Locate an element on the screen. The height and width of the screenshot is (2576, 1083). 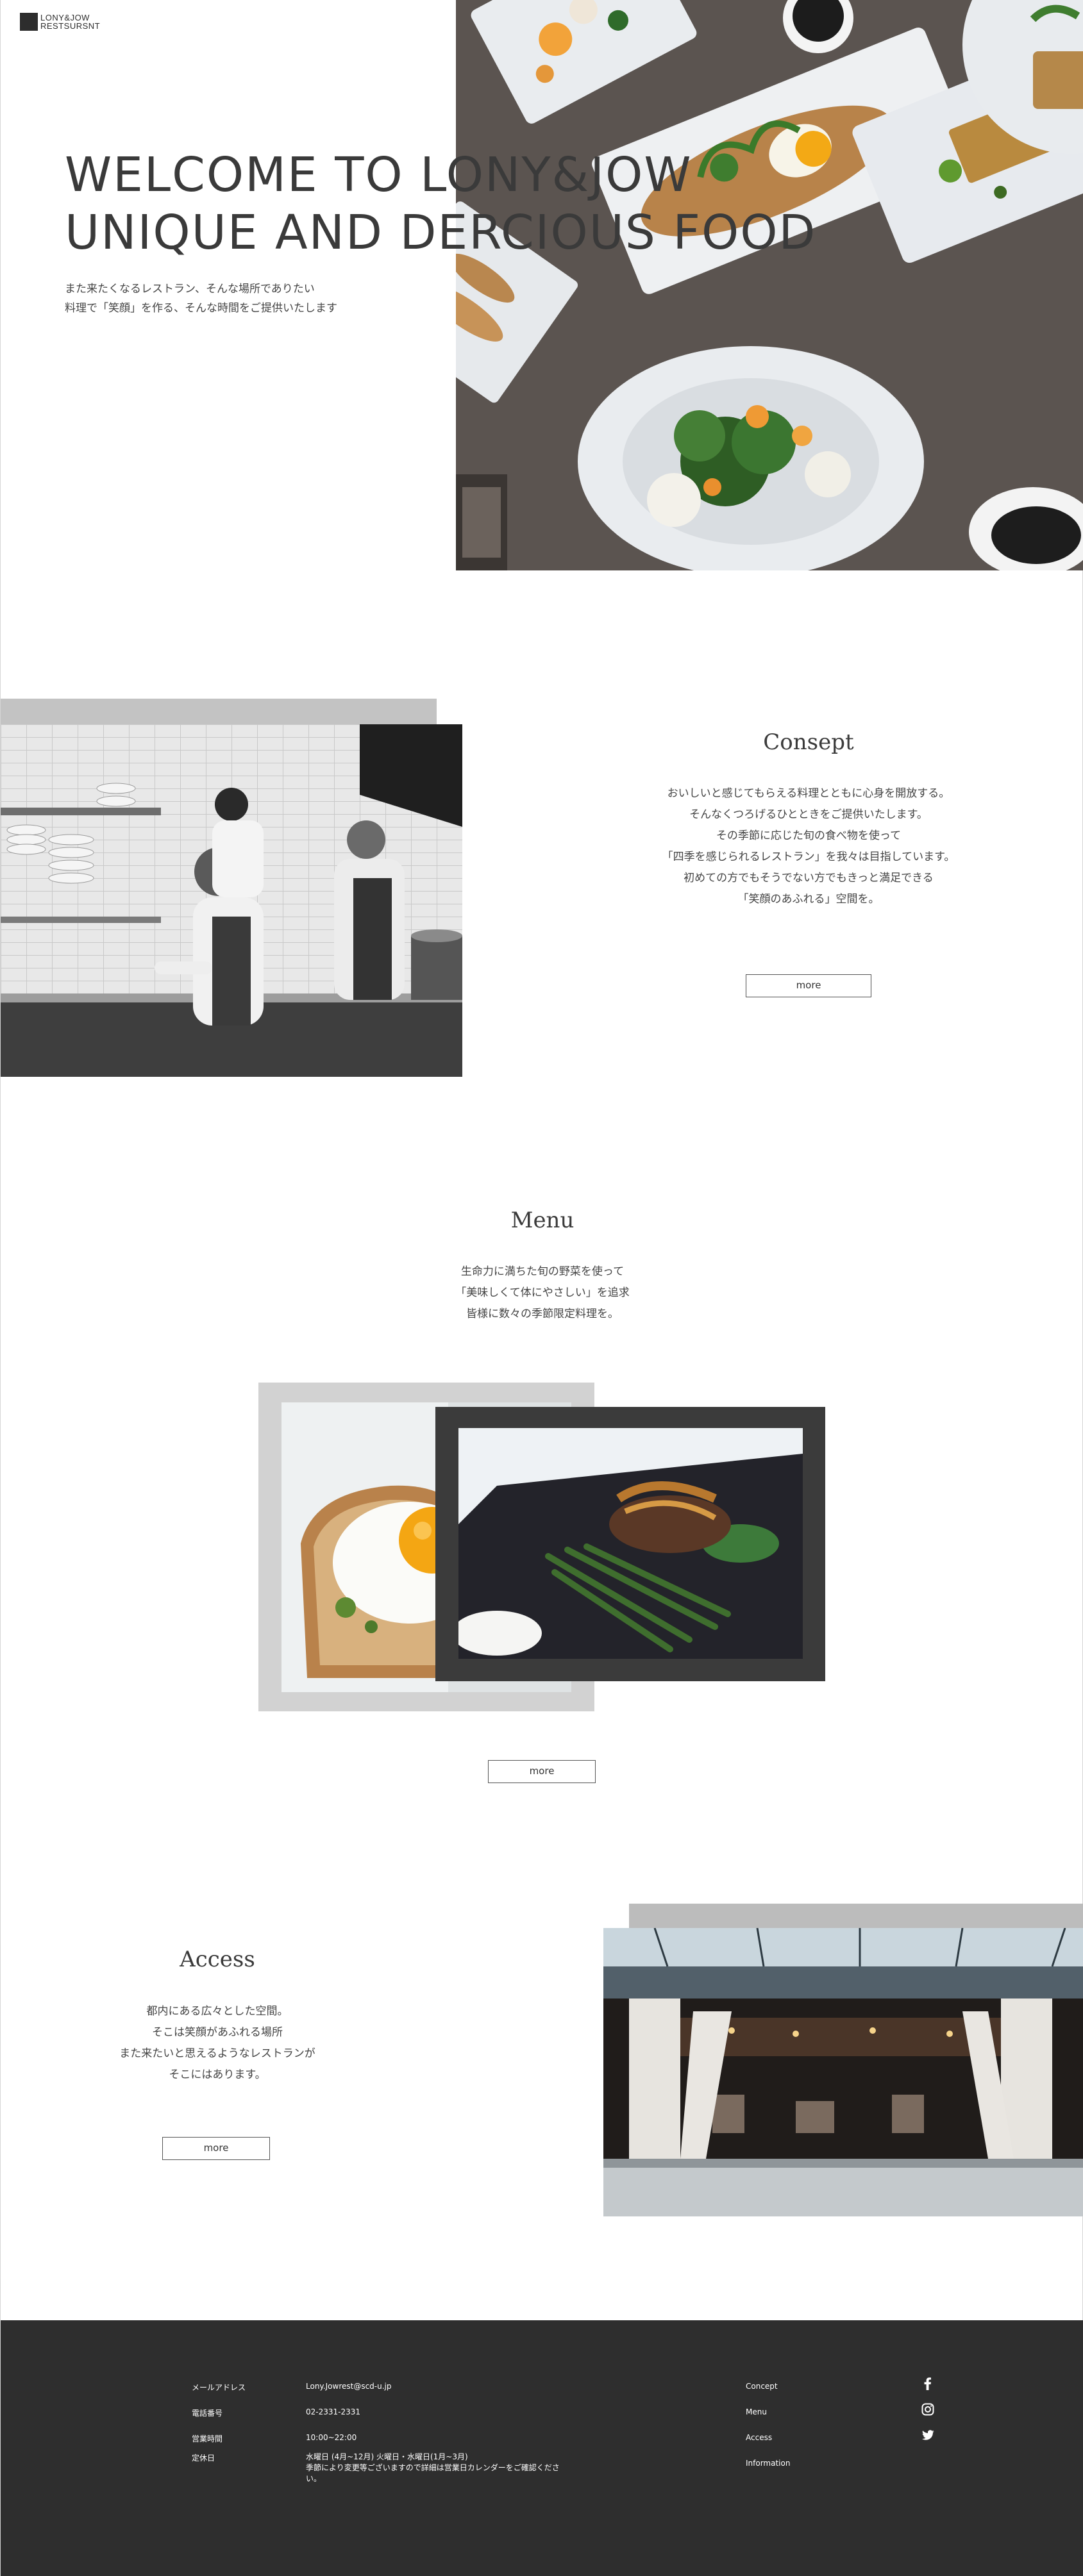
footer-holiday-note-2: い。 is located at coordinates (314, 2478).